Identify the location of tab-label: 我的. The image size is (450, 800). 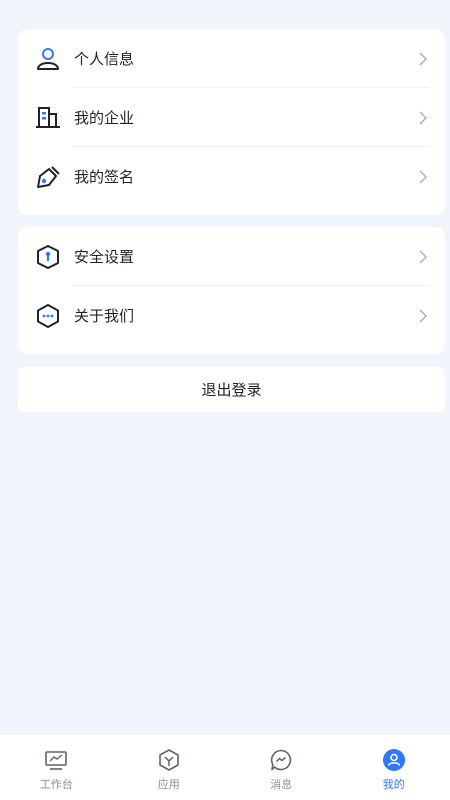
(393, 784).